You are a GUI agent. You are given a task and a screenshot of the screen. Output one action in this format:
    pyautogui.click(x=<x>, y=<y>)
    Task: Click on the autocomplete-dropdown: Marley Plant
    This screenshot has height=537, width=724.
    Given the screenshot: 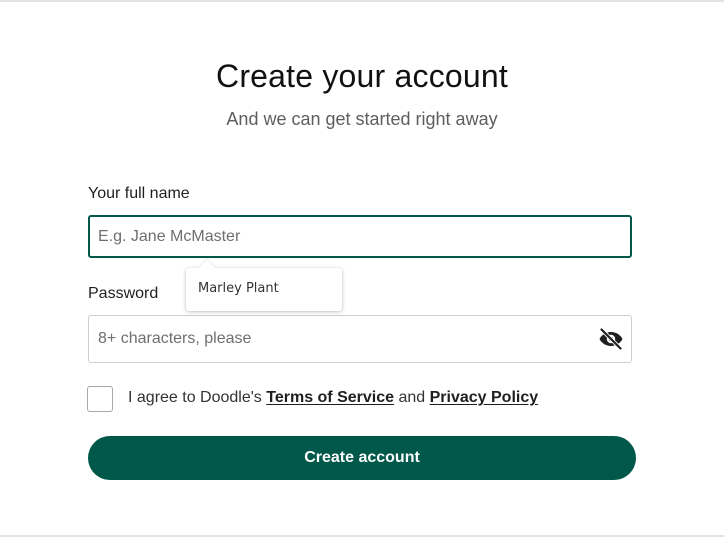 What is the action you would take?
    pyautogui.click(x=264, y=285)
    